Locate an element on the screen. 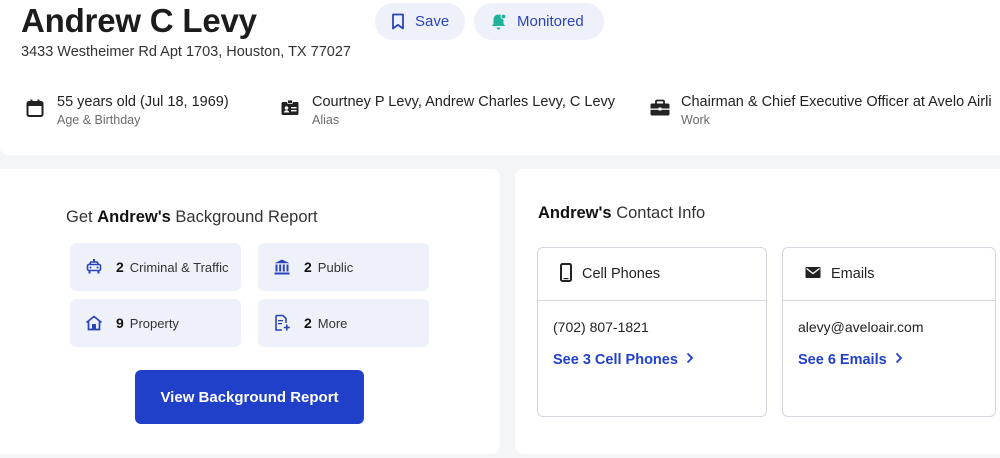  tile-label: Public is located at coordinates (335, 267).